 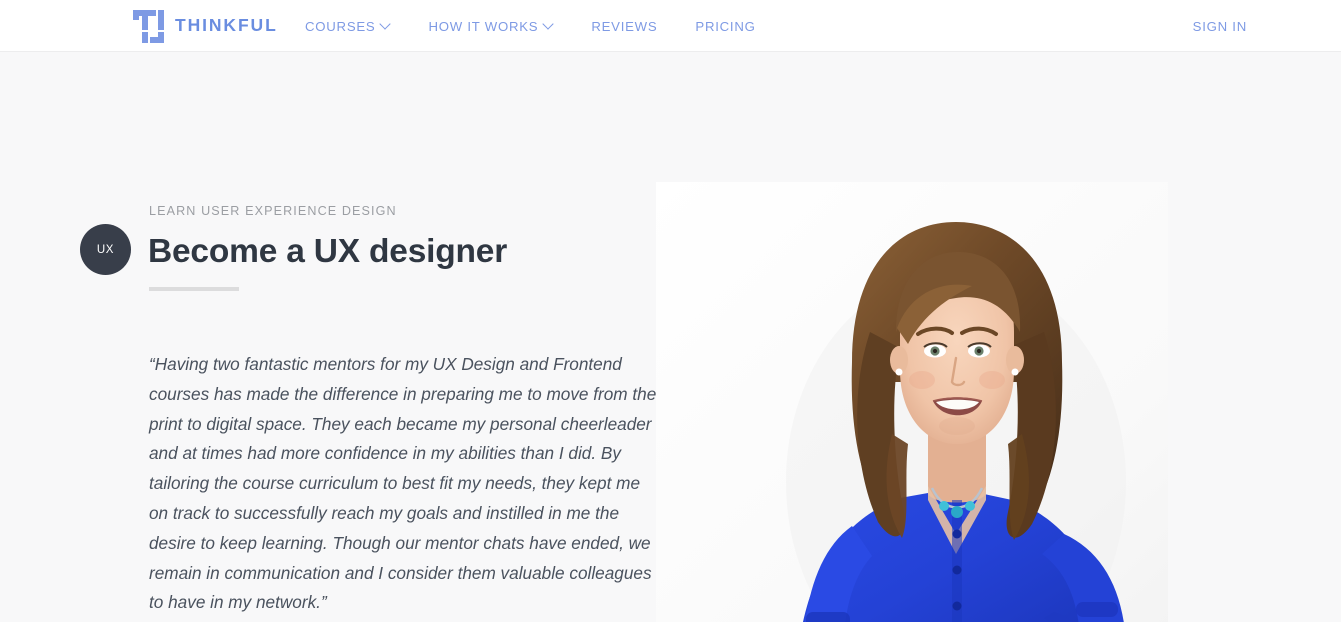 I want to click on nav-item-pricing-label: PRICING, so click(x=725, y=26).